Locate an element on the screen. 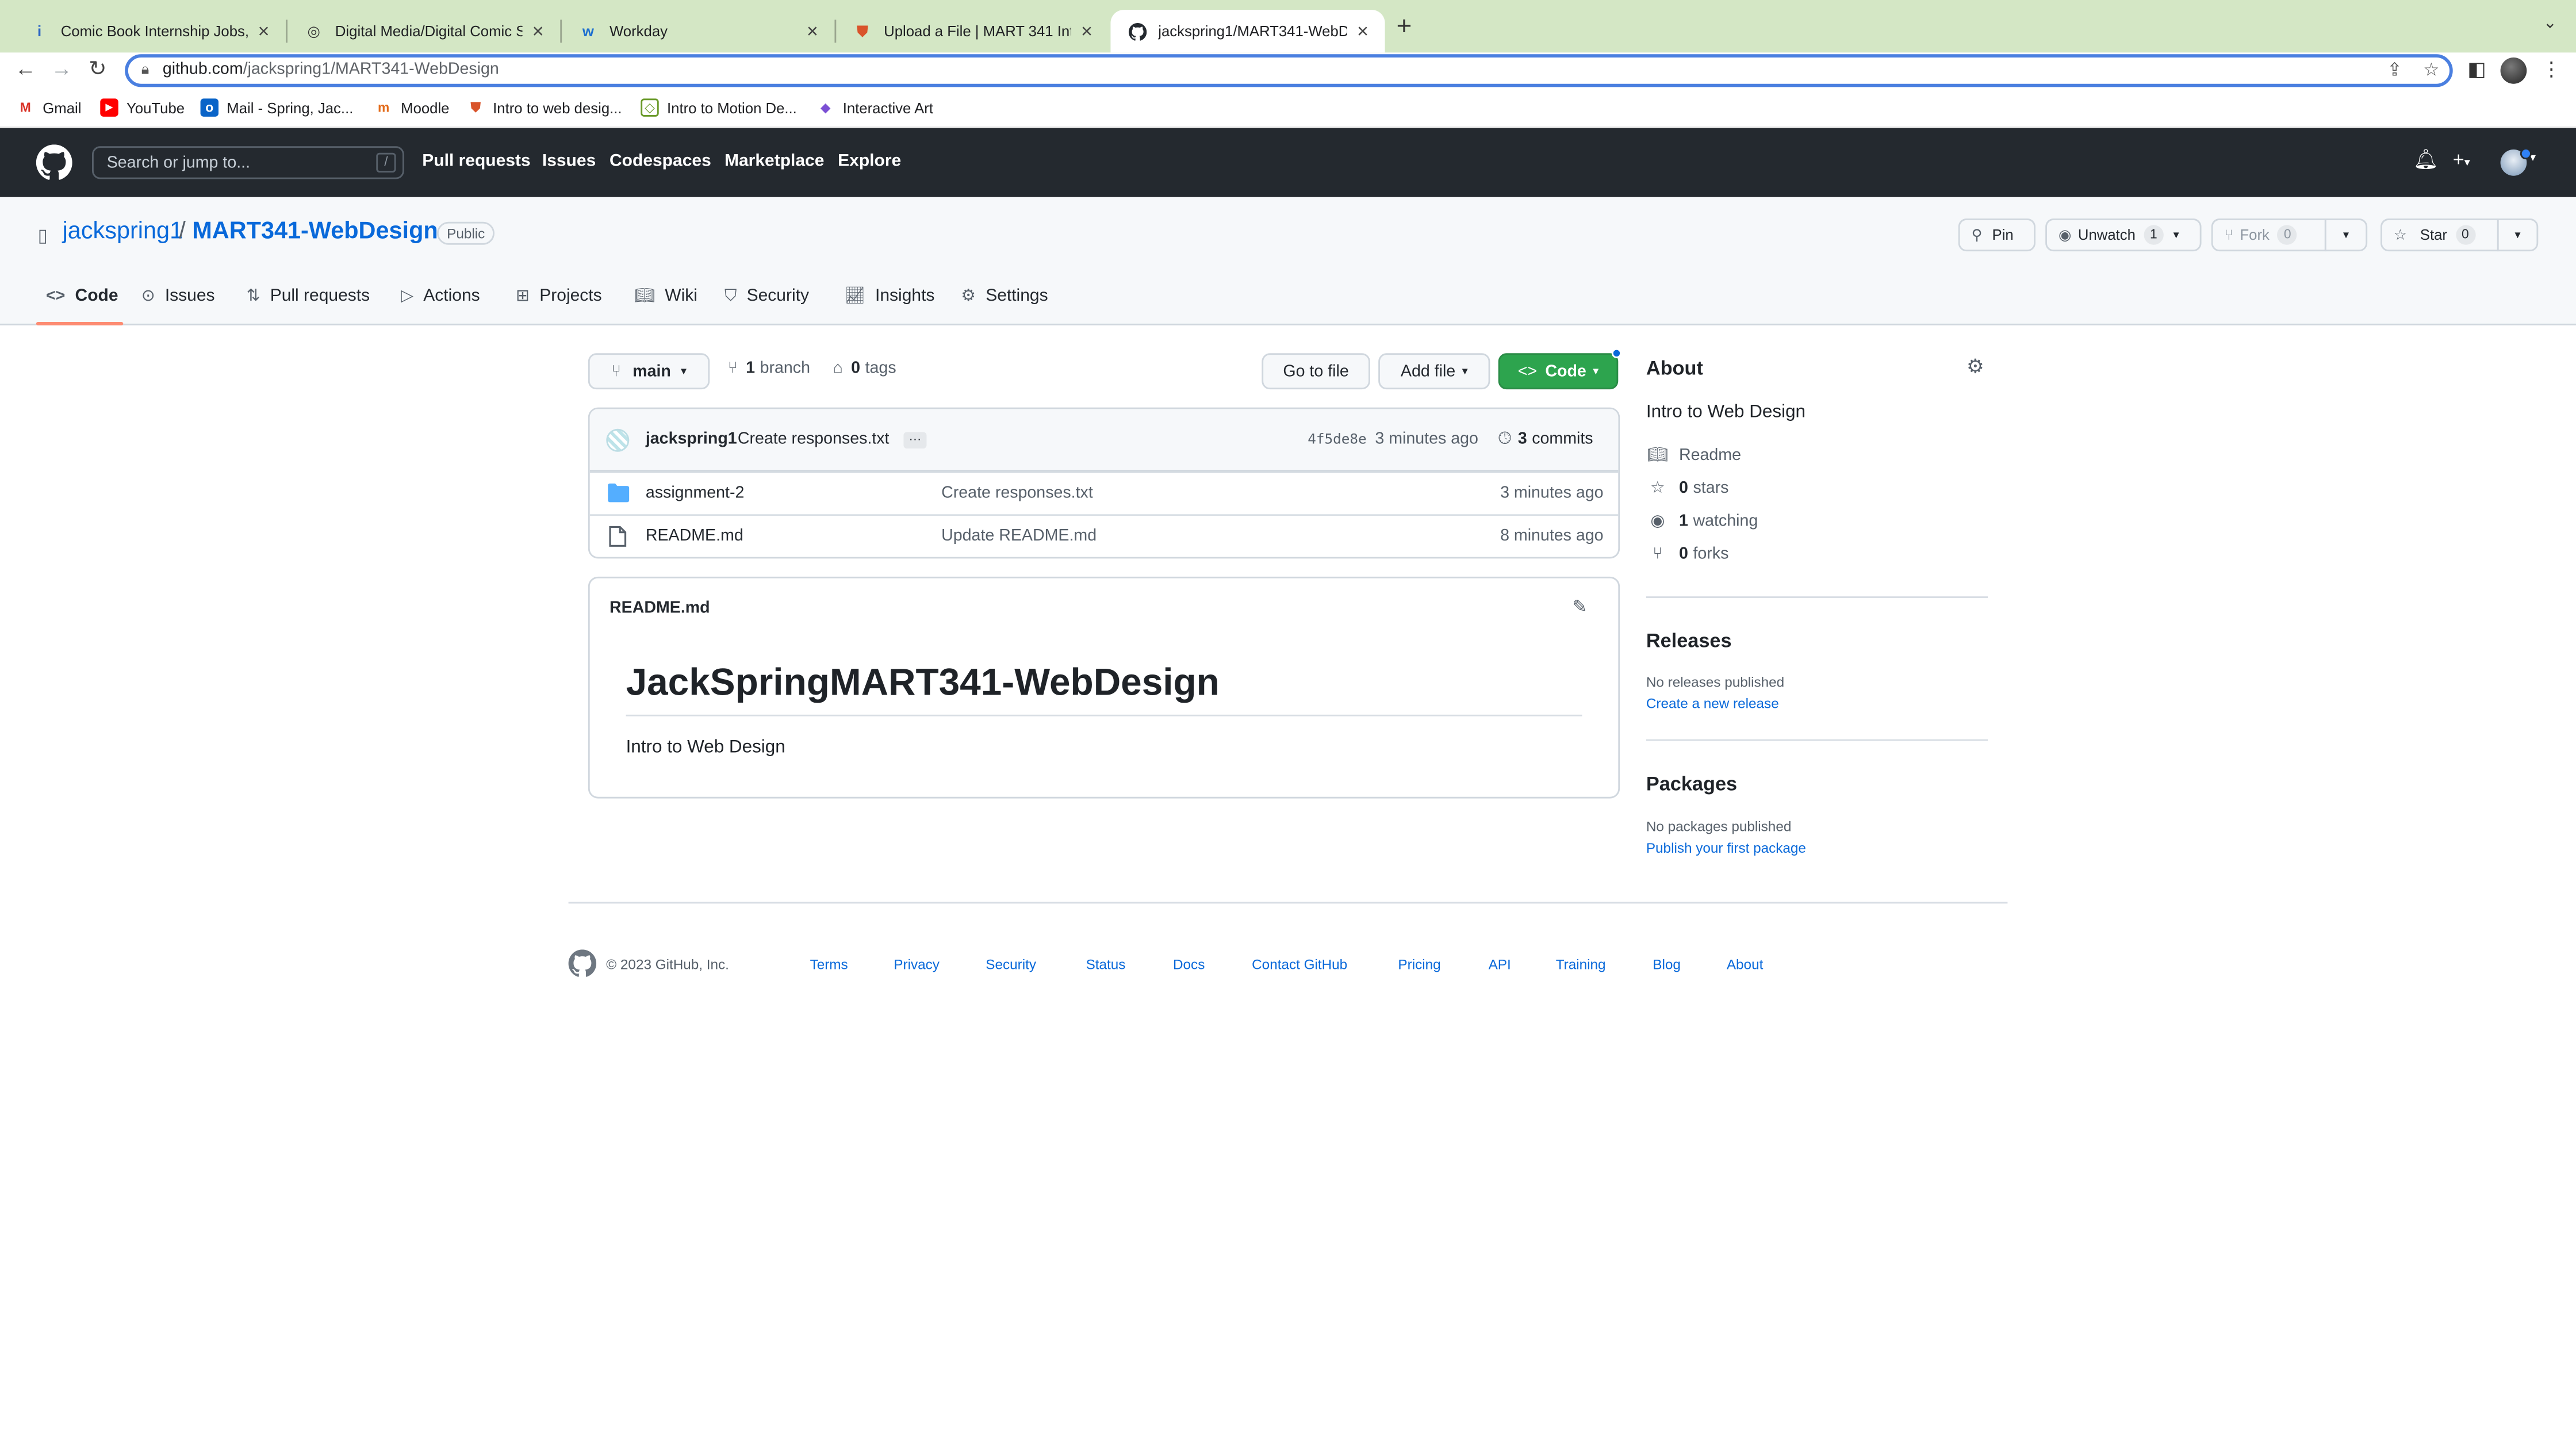 This screenshot has width=2576, height=1449. forward-arrow-icon: → is located at coordinates (61, 68).